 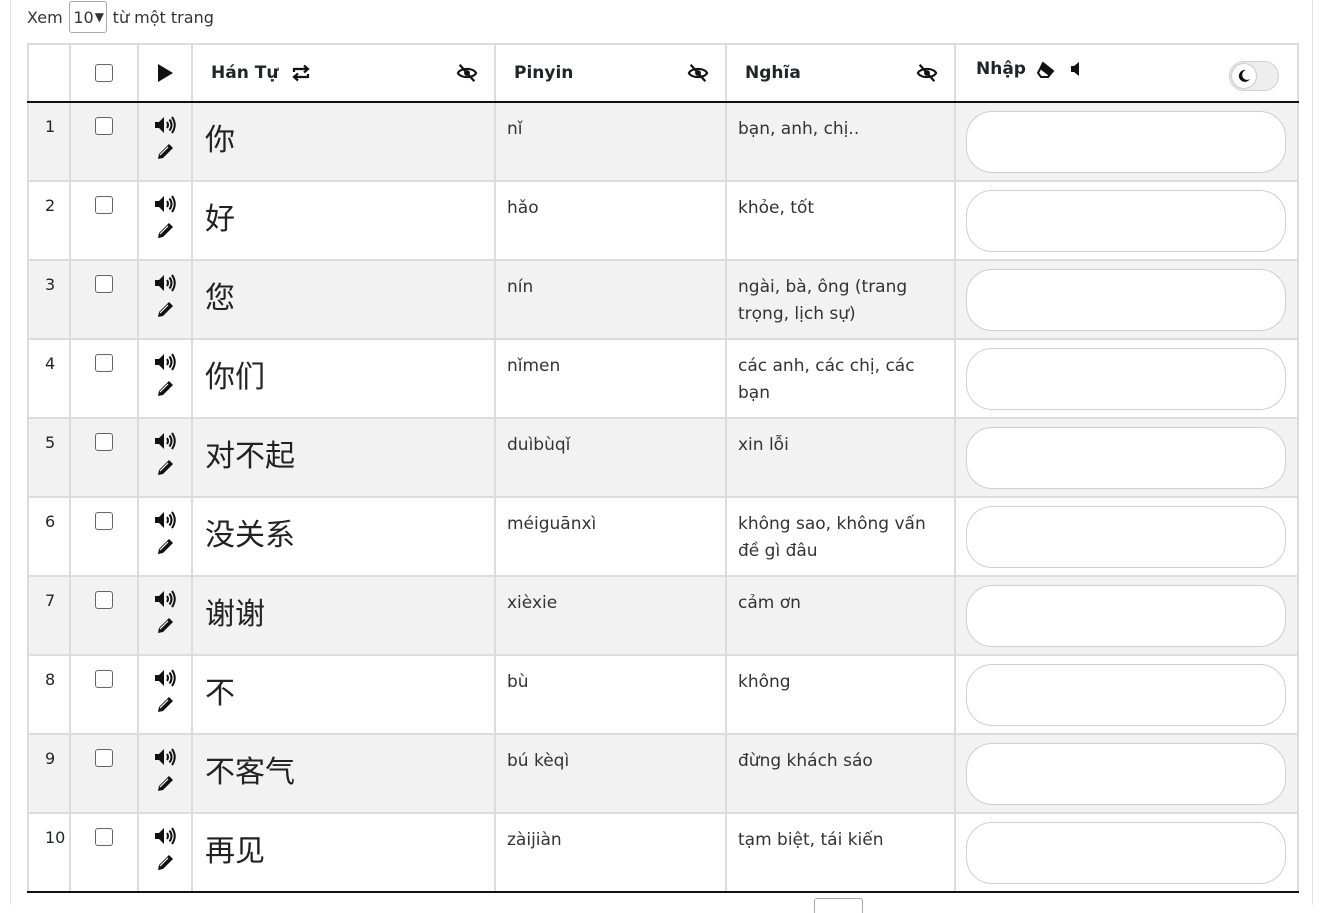 What do you see at coordinates (610, 299) in the screenshot?
I see `pinyin-cell: nín` at bounding box center [610, 299].